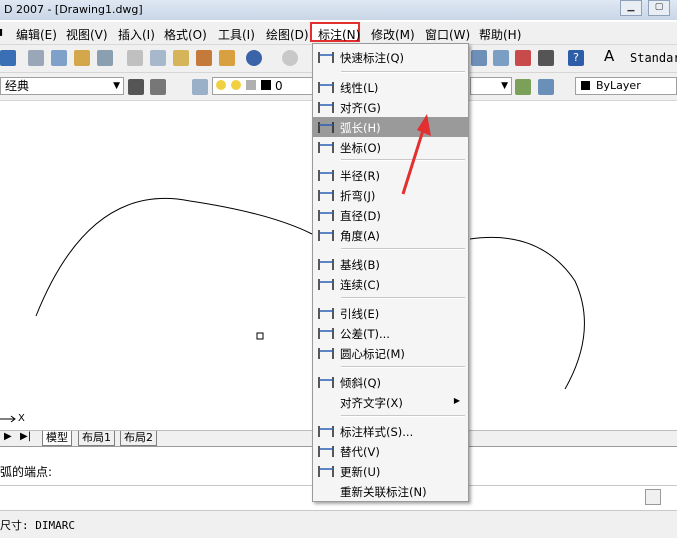 The height and width of the screenshot is (538, 677). What do you see at coordinates (659, 8) in the screenshot?
I see `maximize-button: ▢` at bounding box center [659, 8].